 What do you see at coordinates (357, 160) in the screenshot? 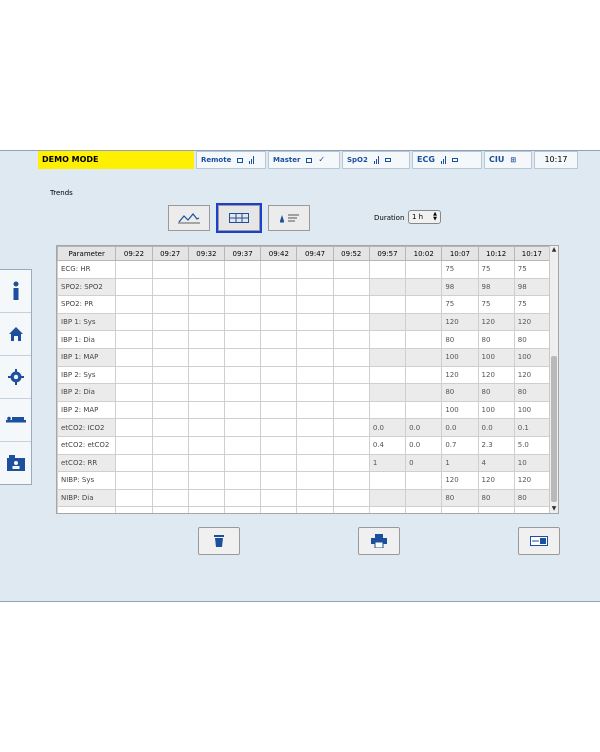
I see `spo2-label: SpO2` at bounding box center [357, 160].